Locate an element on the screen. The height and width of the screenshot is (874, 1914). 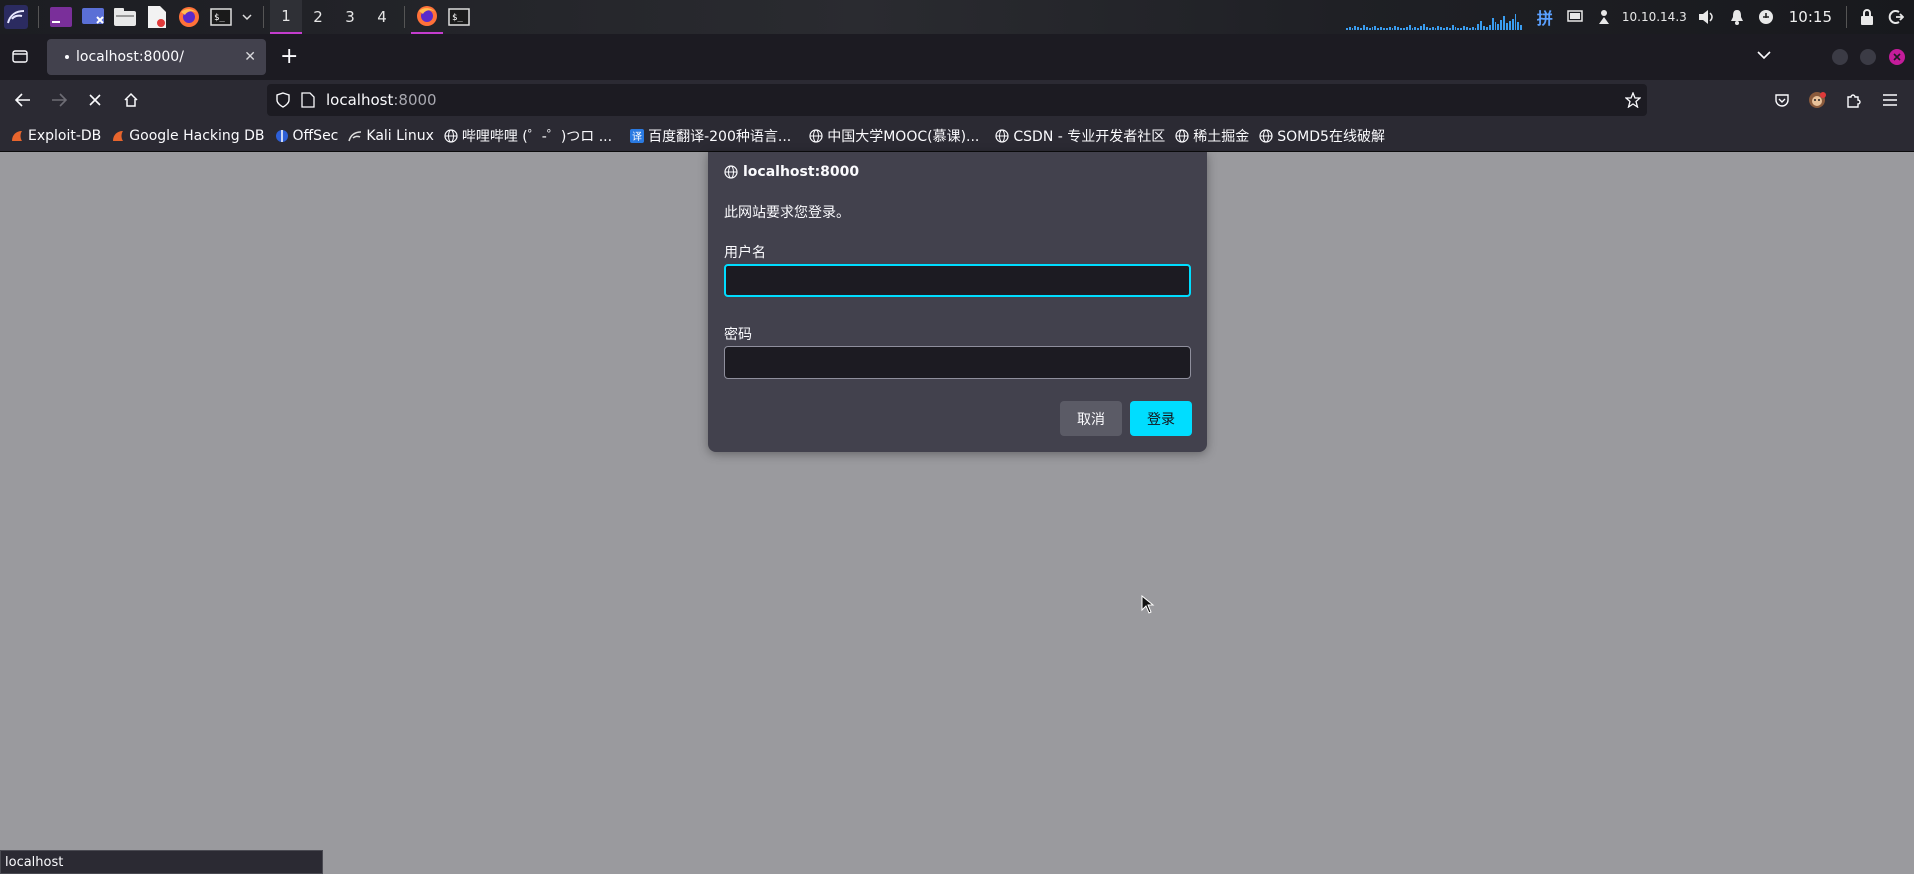
firefox-window-button is located at coordinates (427, 17).